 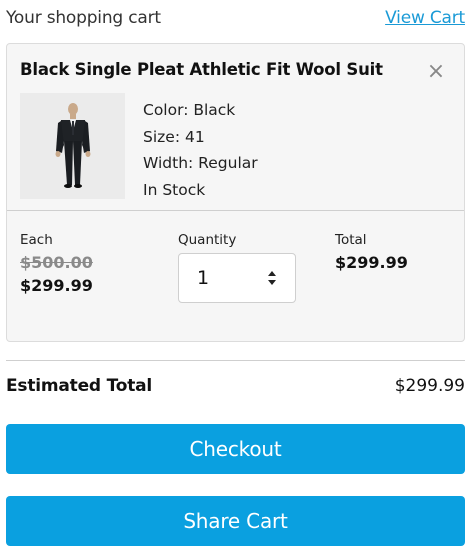 What do you see at coordinates (203, 278) in the screenshot?
I see `quantity-value: 1` at bounding box center [203, 278].